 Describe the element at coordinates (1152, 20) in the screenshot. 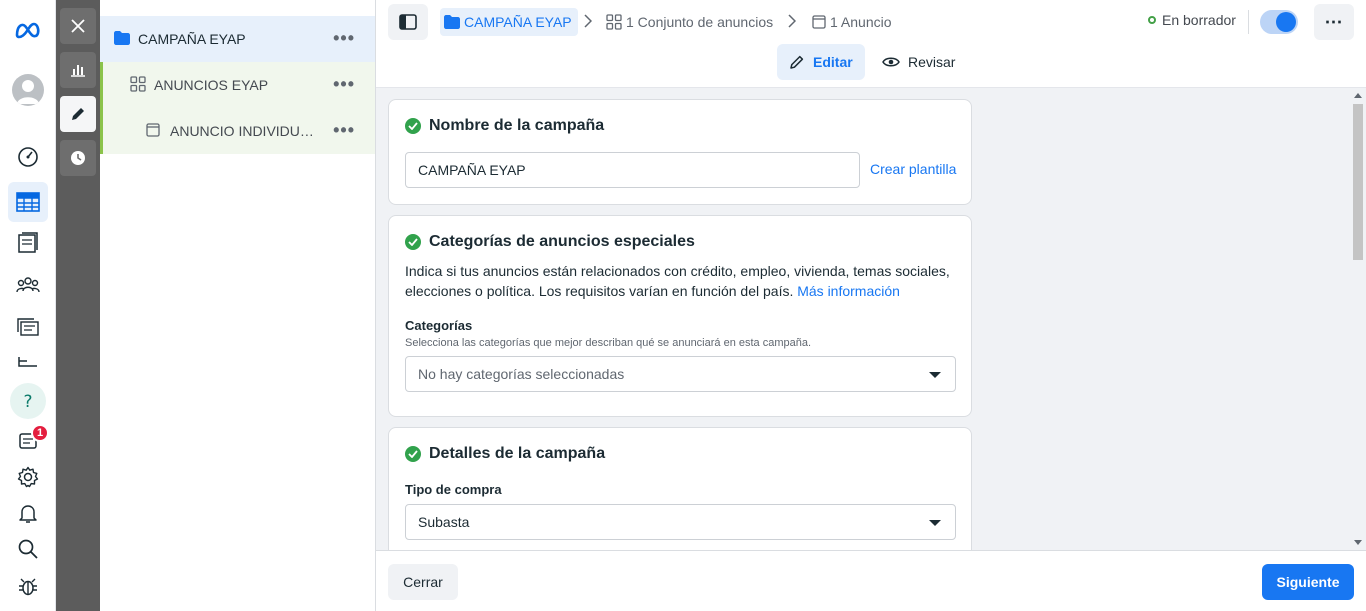

I see `status-dot` at that location.